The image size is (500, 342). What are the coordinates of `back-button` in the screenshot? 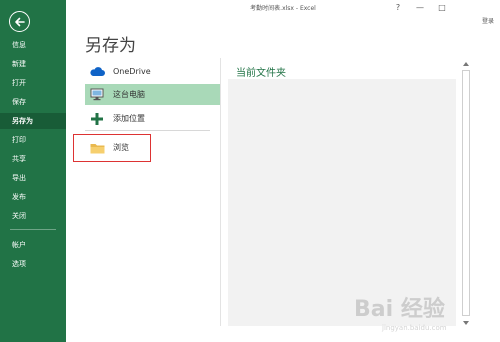 It's located at (19, 21).